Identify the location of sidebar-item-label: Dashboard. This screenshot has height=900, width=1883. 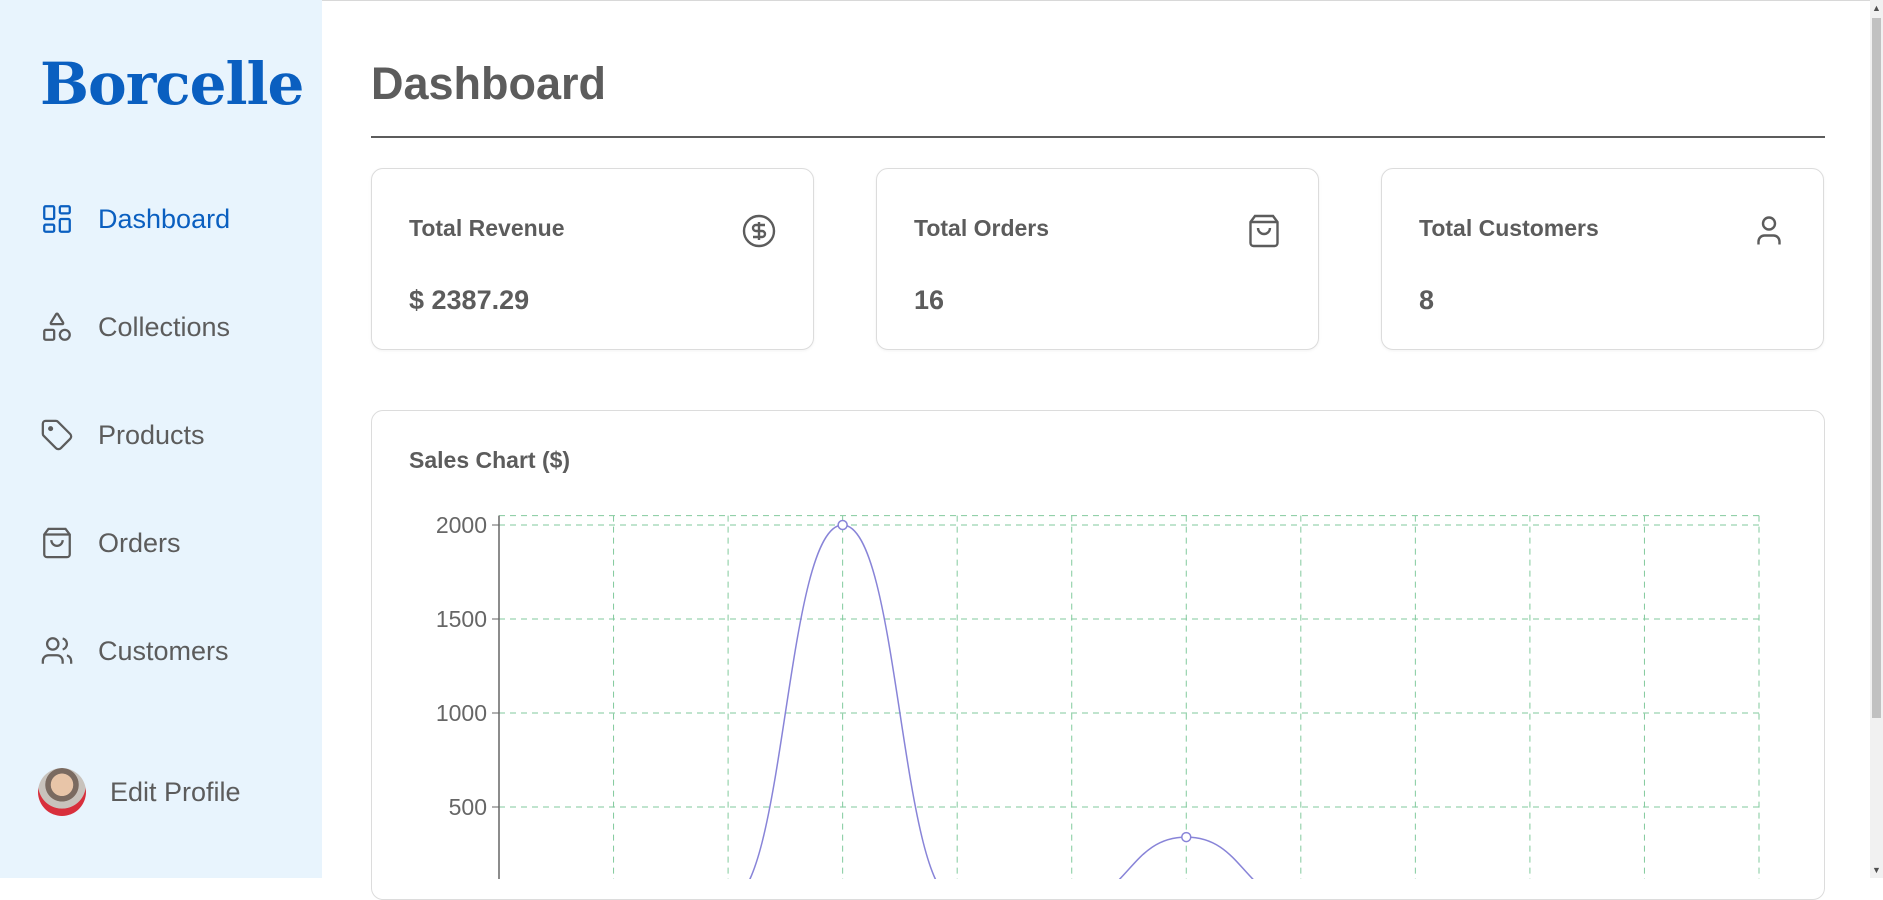
(164, 218).